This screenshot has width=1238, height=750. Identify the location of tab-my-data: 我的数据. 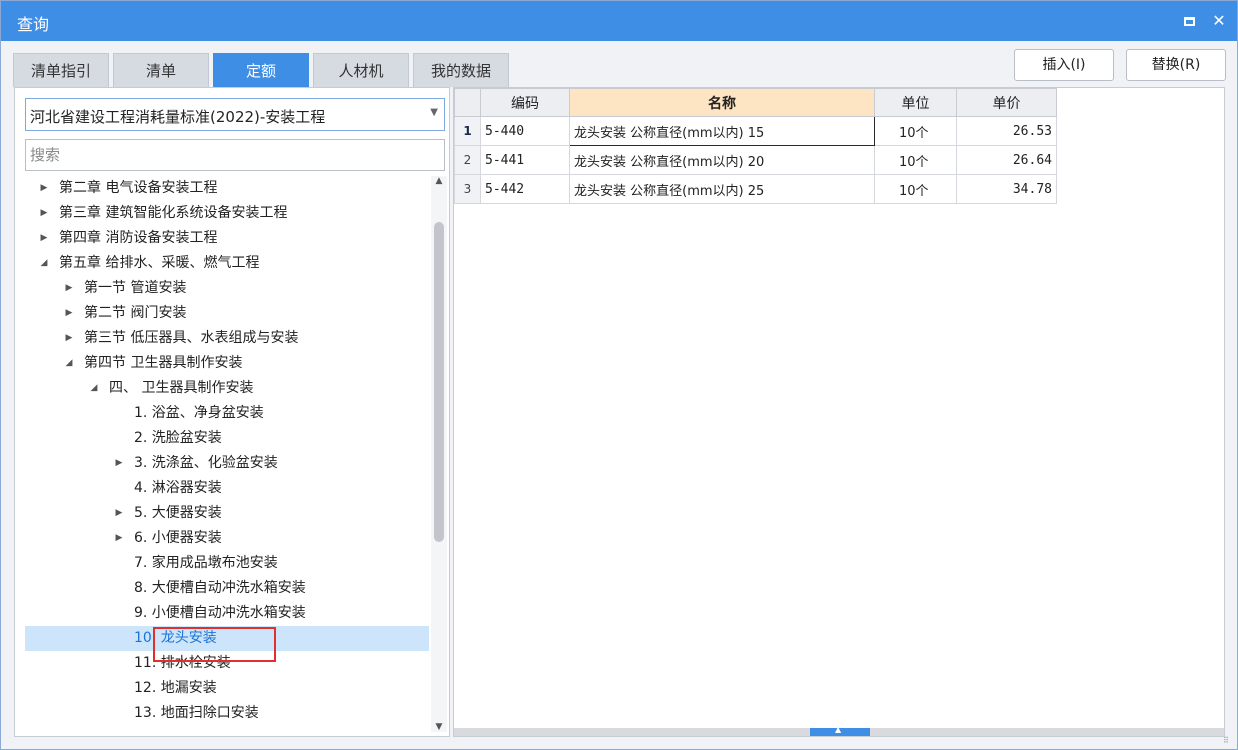
(461, 70).